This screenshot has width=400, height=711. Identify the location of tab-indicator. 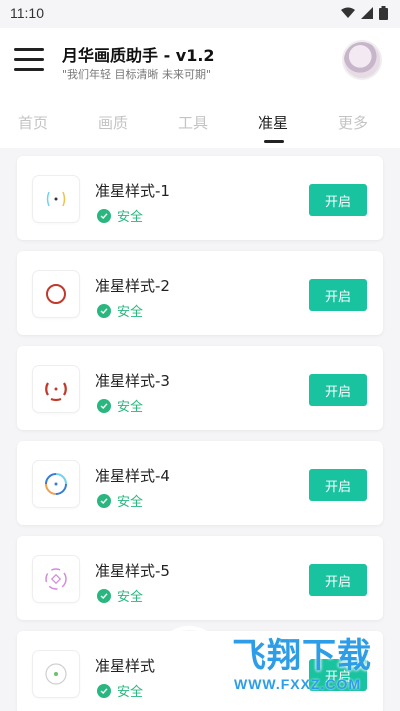
(274, 141).